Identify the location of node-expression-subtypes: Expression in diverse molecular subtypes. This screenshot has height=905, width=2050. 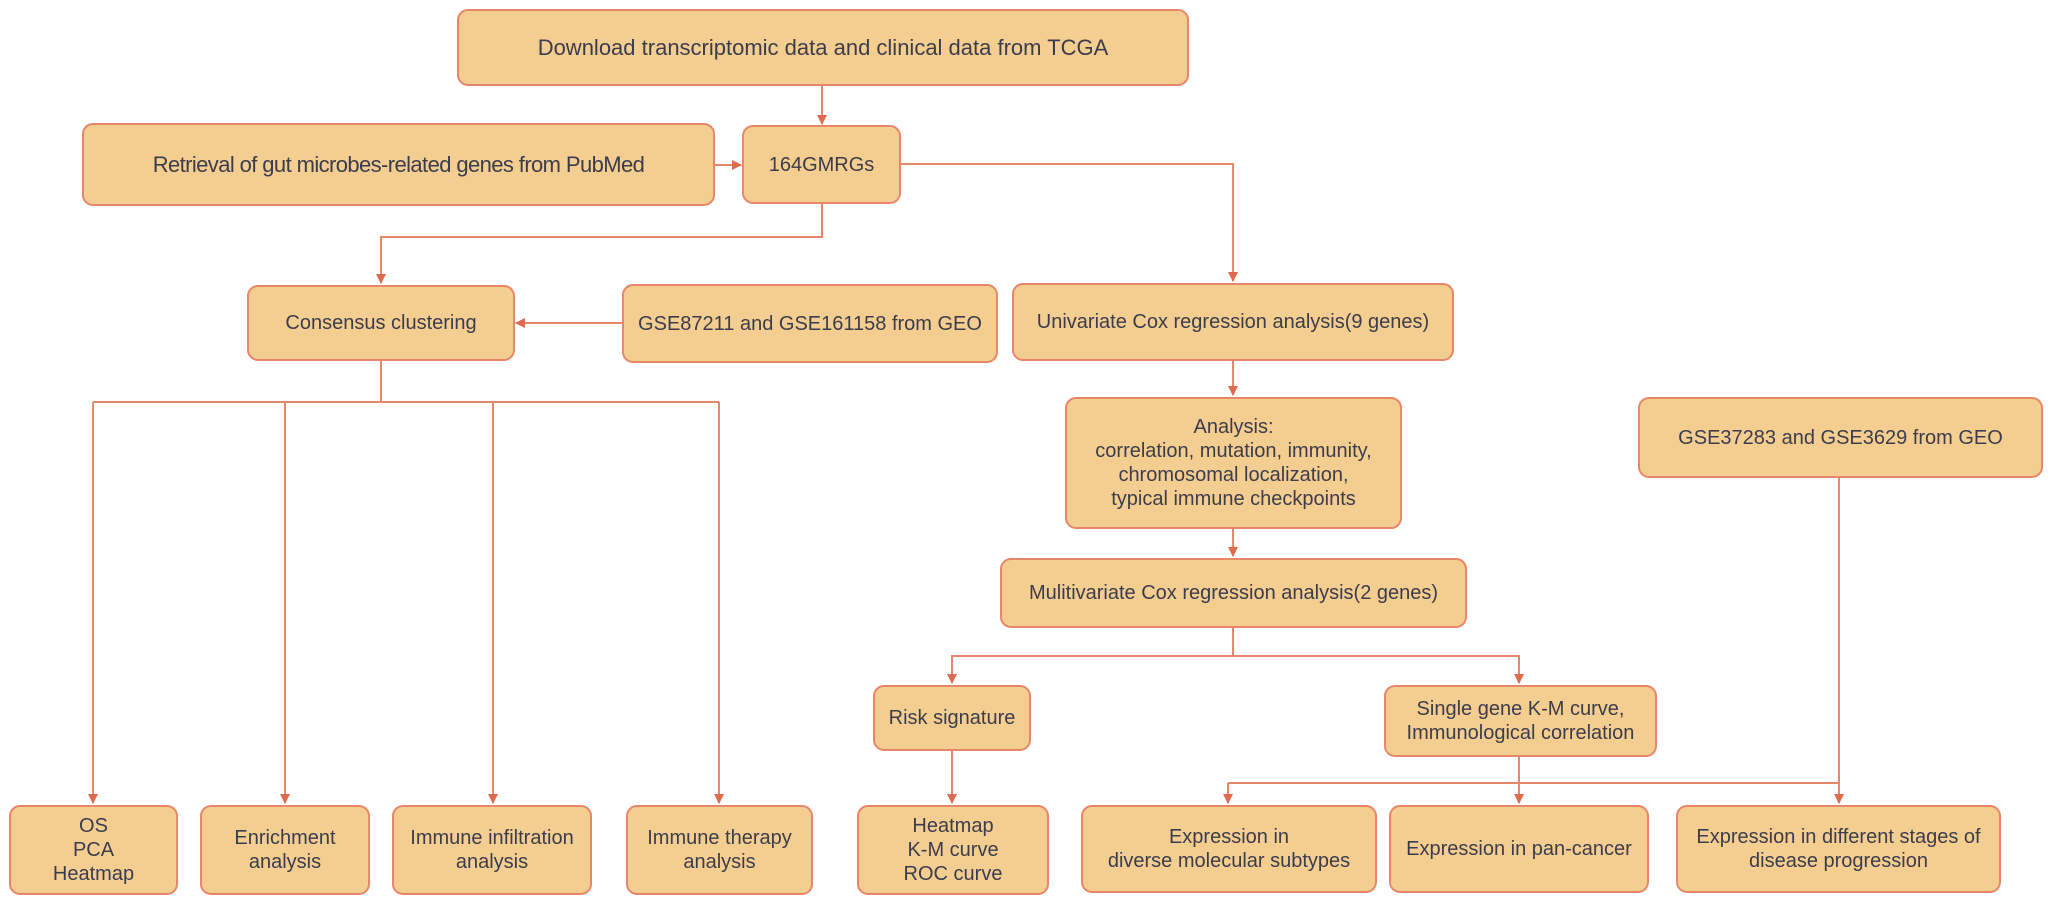
(1229, 849).